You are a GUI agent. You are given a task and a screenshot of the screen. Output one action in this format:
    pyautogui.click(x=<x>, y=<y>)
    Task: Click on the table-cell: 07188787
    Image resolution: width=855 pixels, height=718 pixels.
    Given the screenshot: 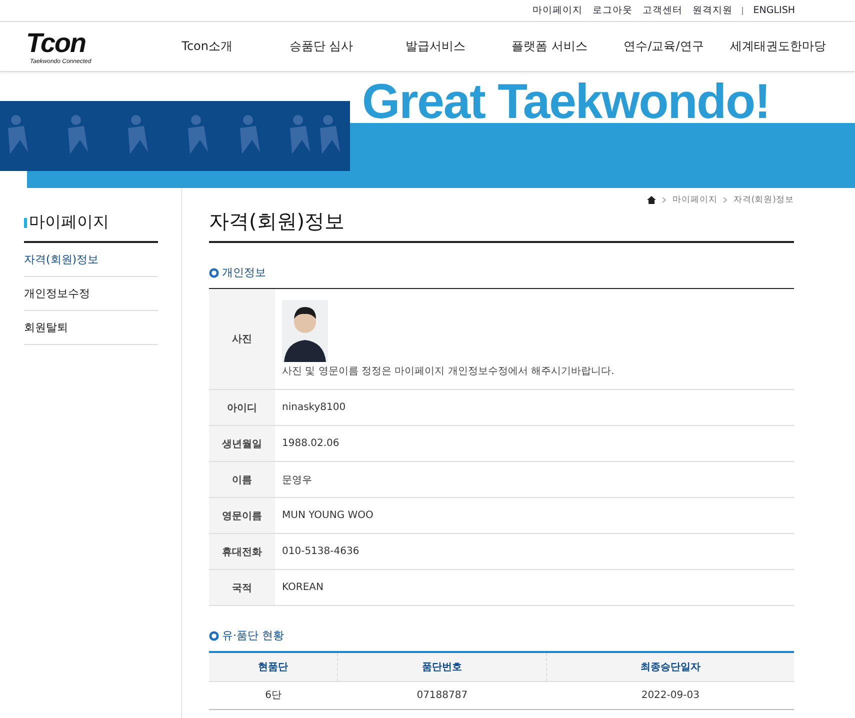 What is the action you would take?
    pyautogui.click(x=442, y=695)
    